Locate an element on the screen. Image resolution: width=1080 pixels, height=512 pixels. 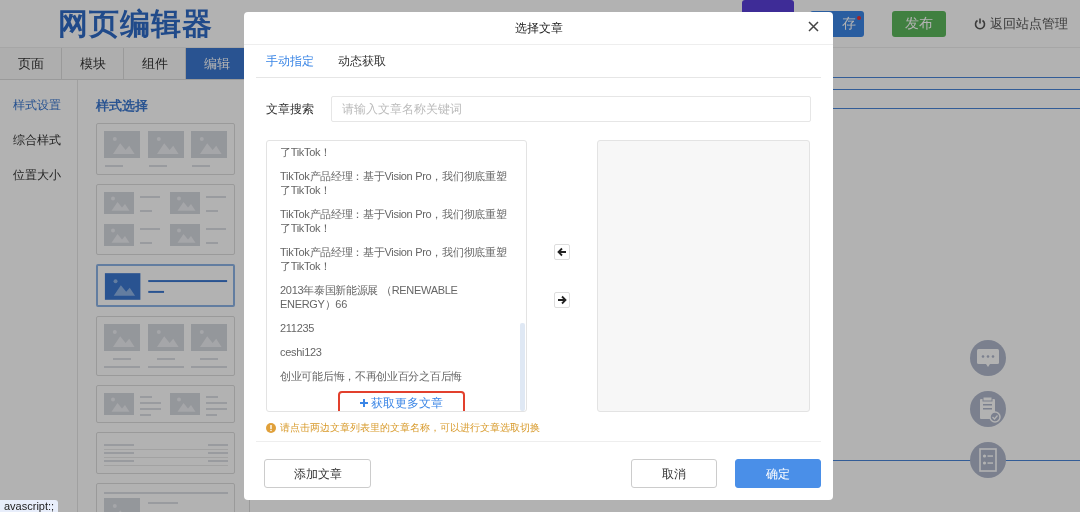
search-field: 请输入文章名称关键词 is located at coordinates (571, 109).